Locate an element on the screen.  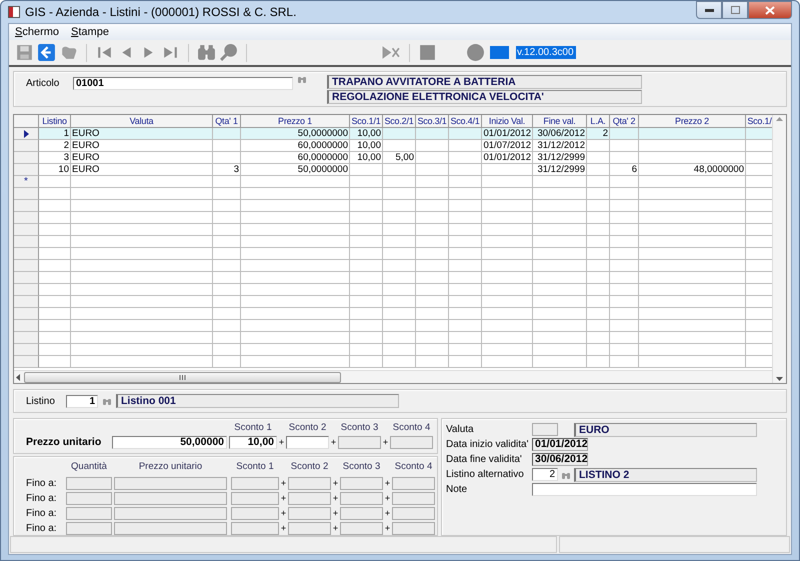
minimize-button is located at coordinates (709, 10).